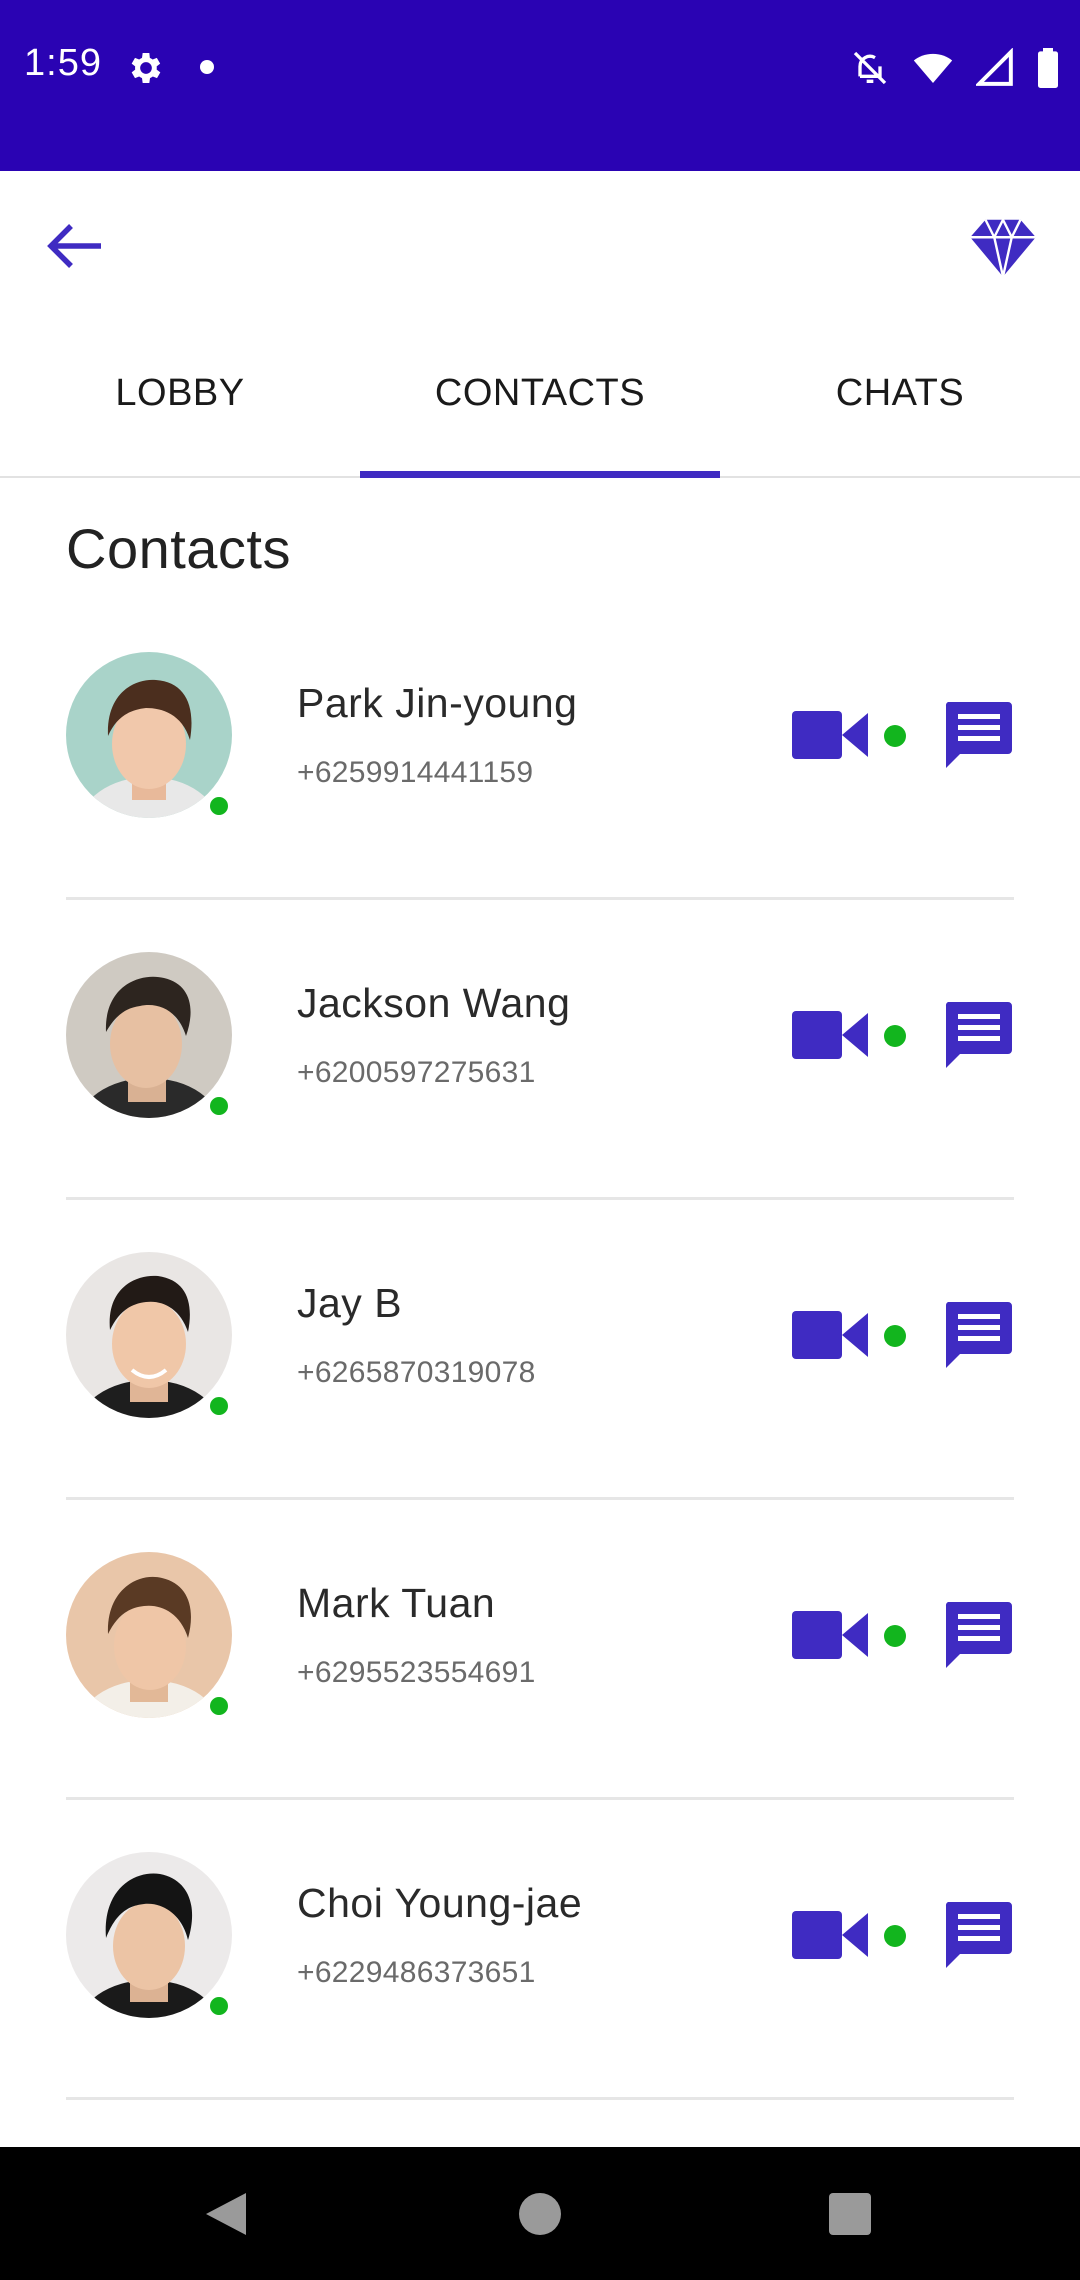  Describe the element at coordinates (955, 68) in the screenshot. I see `status-icons` at that location.